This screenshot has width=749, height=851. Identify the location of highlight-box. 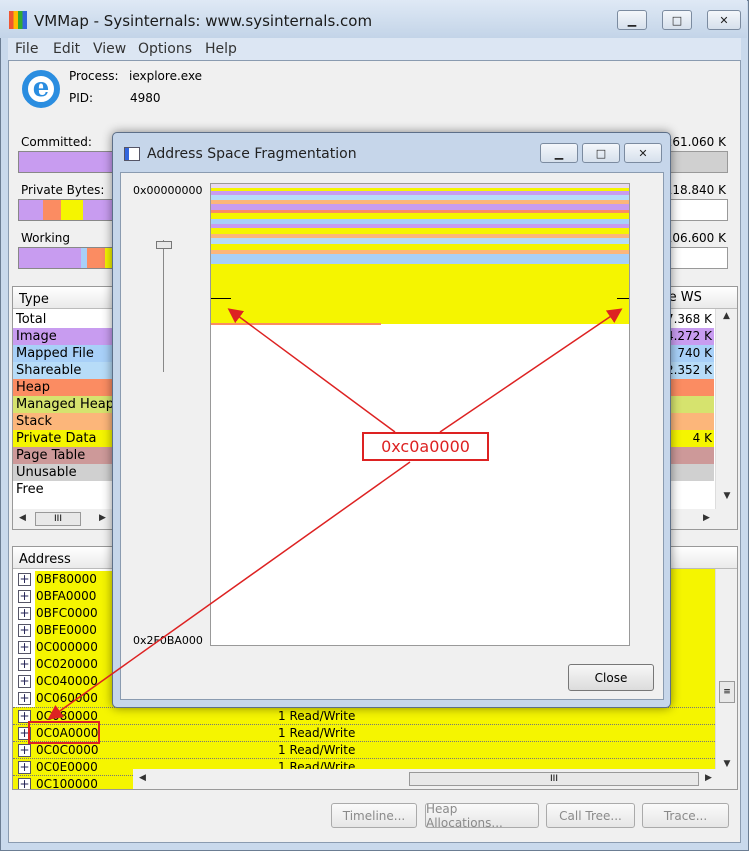
(64, 732).